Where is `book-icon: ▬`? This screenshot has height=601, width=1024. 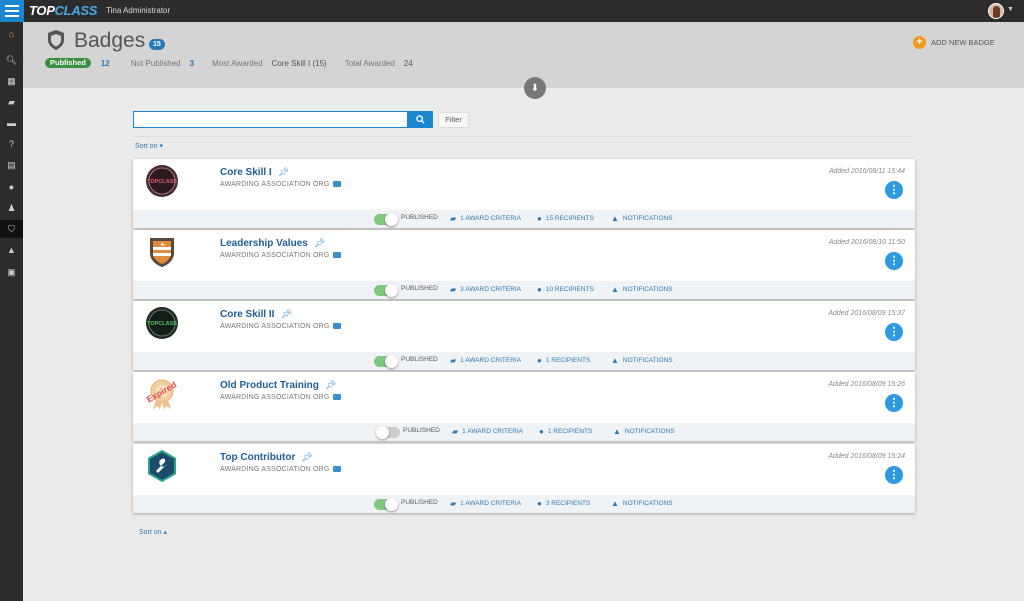
book-icon: ▬ is located at coordinates (11, 123).